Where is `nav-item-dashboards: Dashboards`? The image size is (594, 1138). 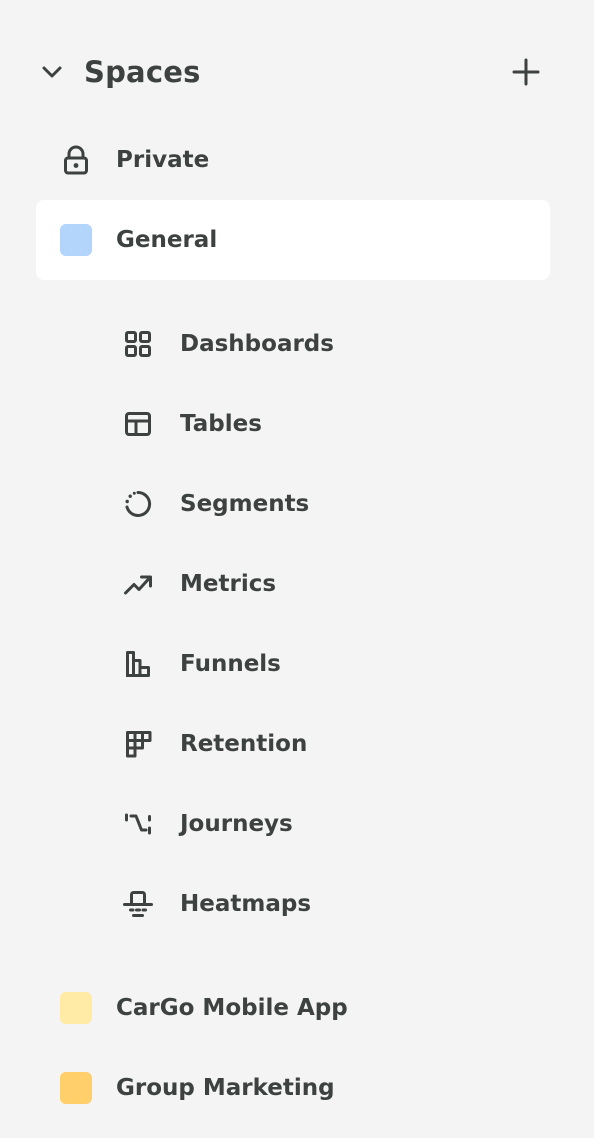 nav-item-dashboards: Dashboards is located at coordinates (325, 344).